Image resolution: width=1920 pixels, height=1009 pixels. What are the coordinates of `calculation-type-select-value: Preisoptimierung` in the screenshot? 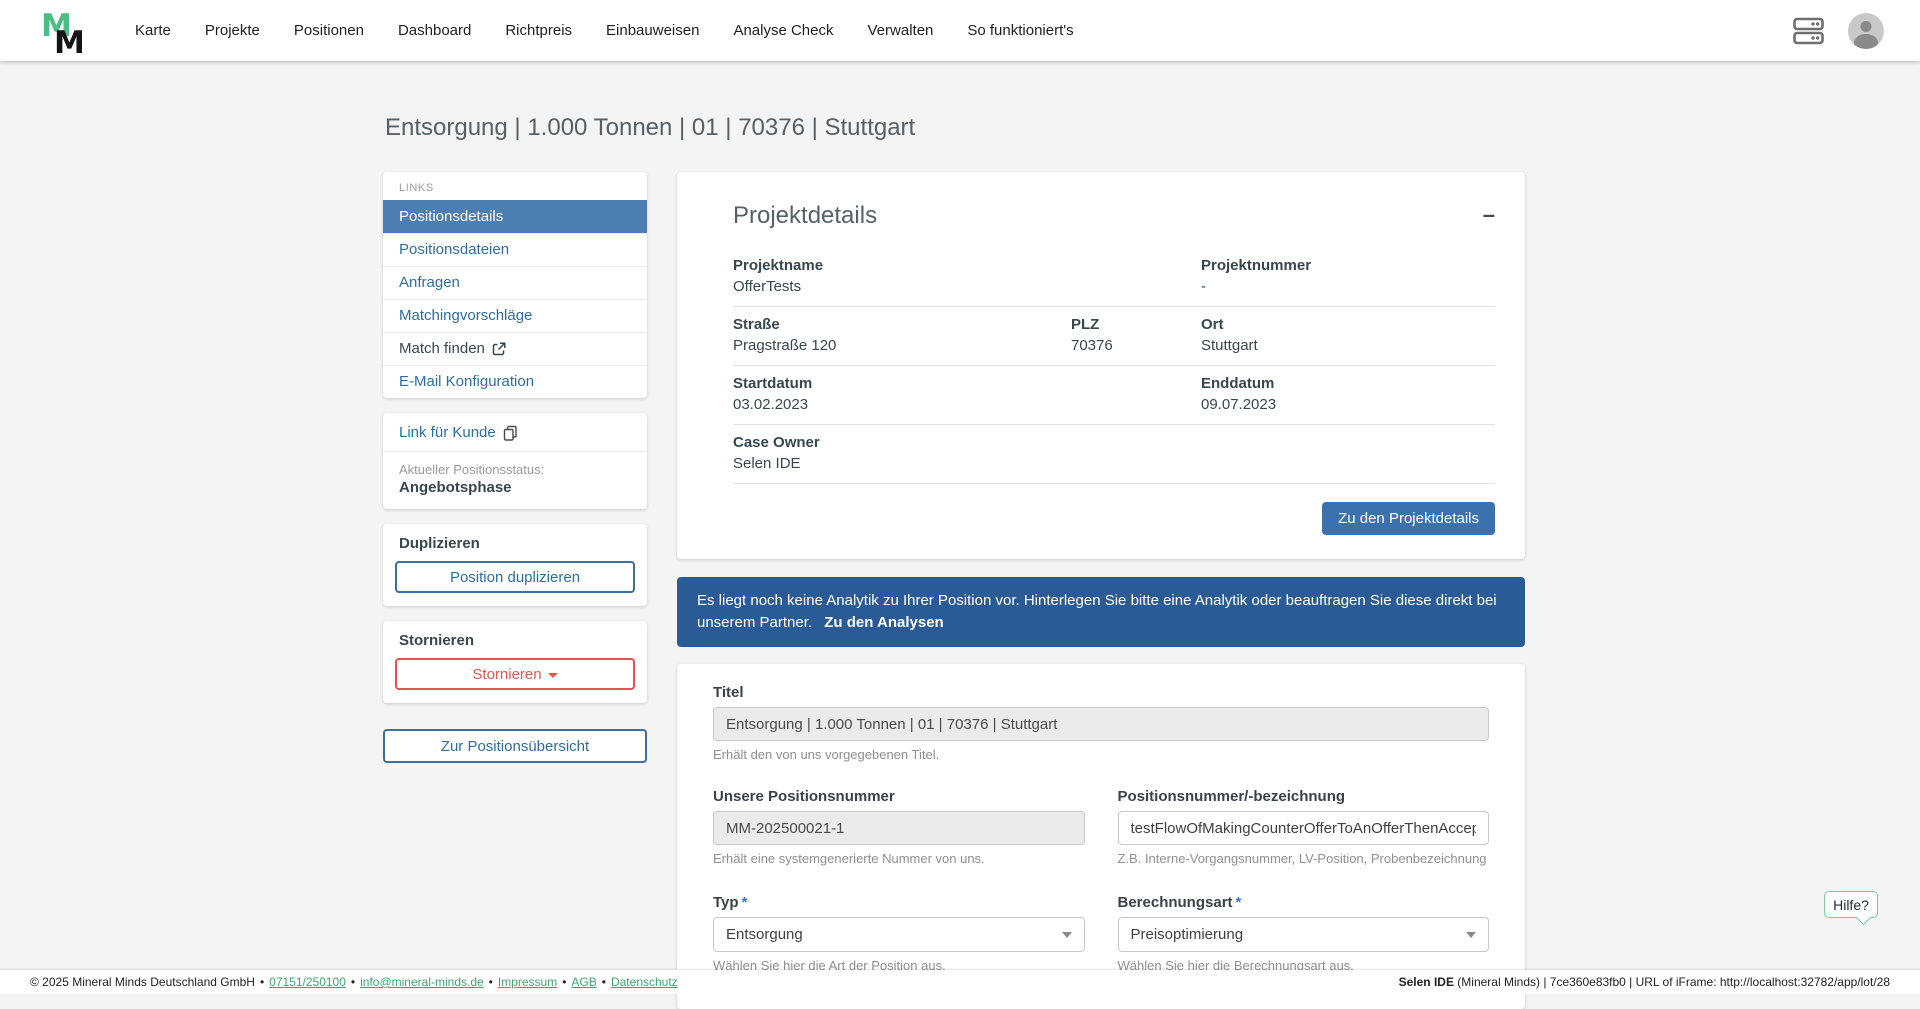 It's located at (1187, 934).